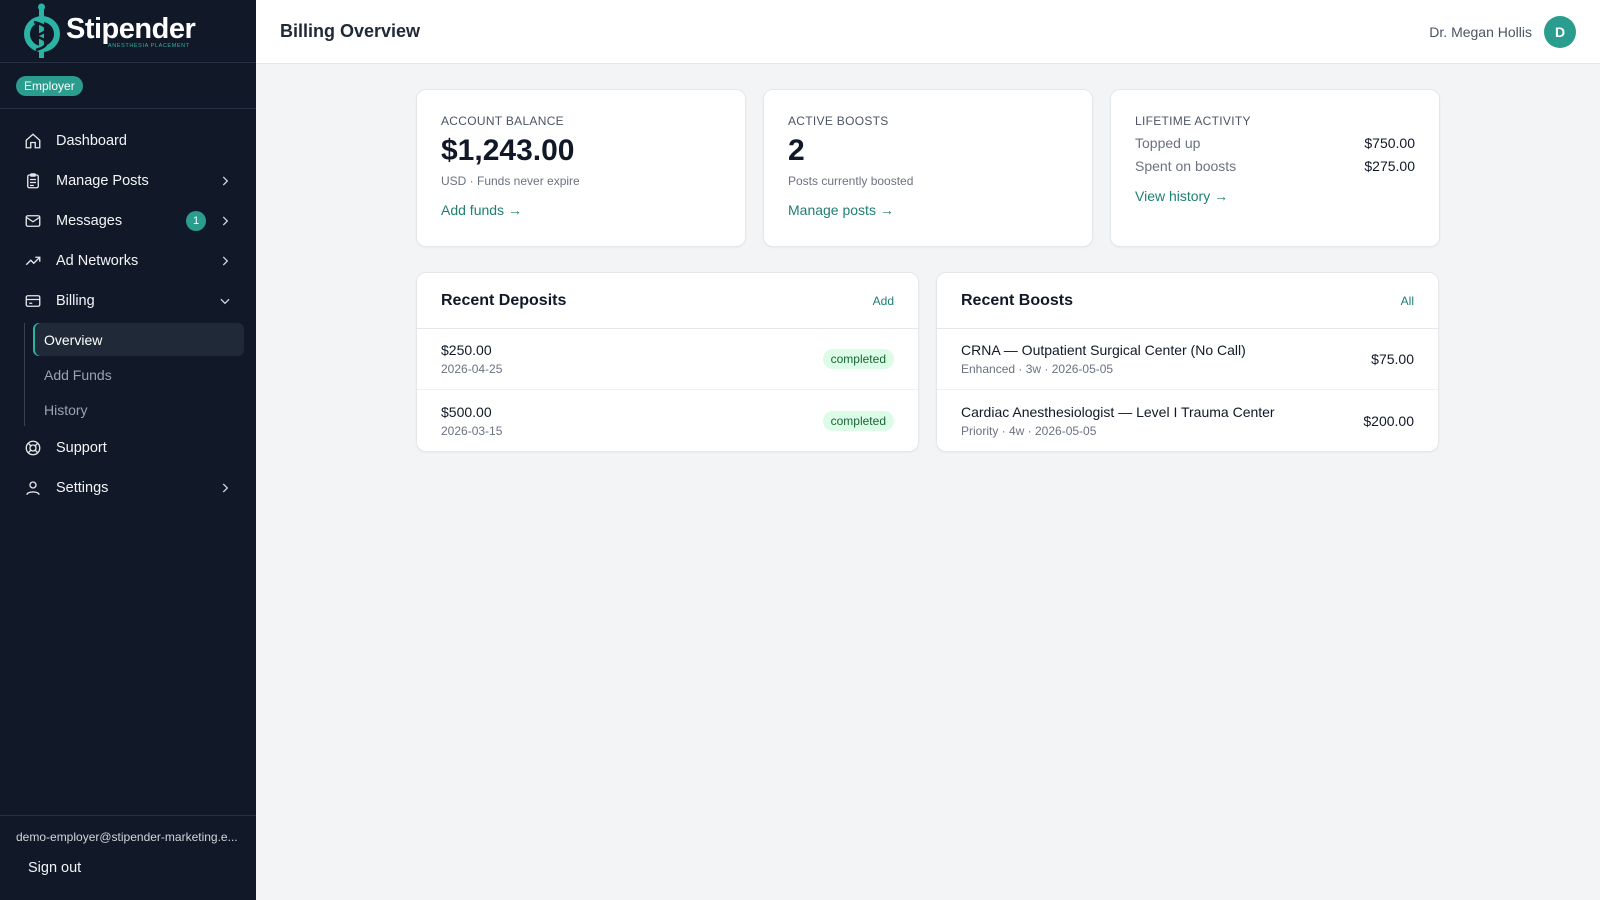  I want to click on sidebar-item-label: Support, so click(81, 448).